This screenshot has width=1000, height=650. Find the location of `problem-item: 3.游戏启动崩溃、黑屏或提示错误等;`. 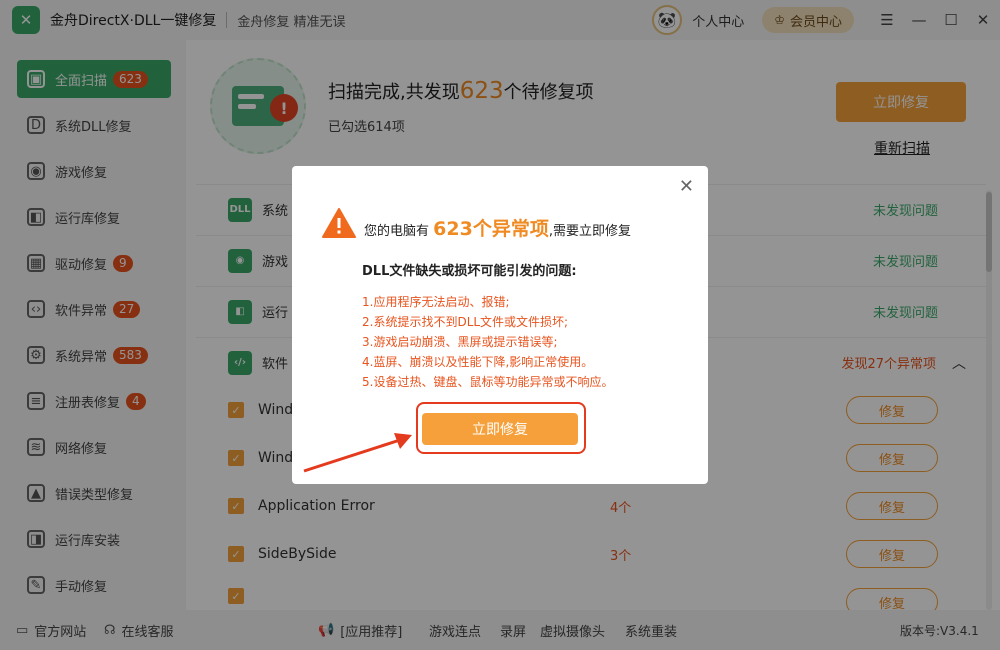

problem-item: 3.游戏启动崩溃、黑屏或提示错误等; is located at coordinates (460, 342).